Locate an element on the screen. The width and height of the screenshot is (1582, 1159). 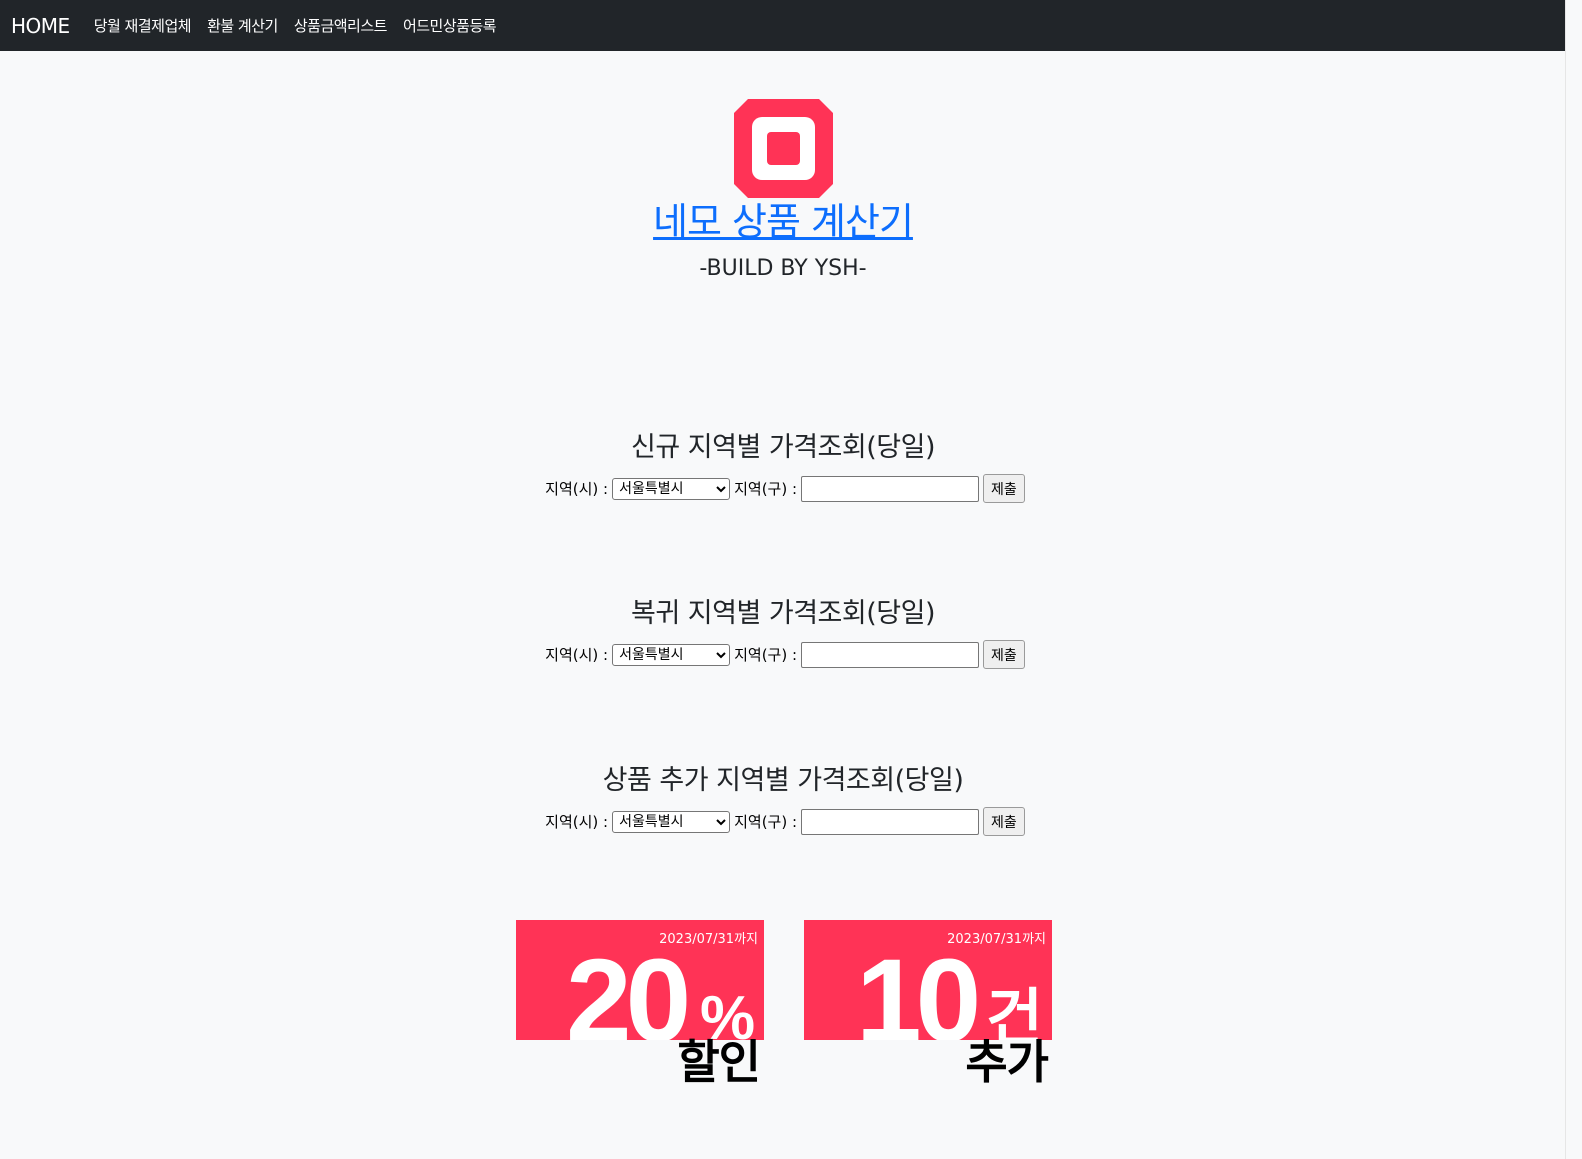
page-title-link: 네모 상품 계산기 is located at coordinates (783, 222).